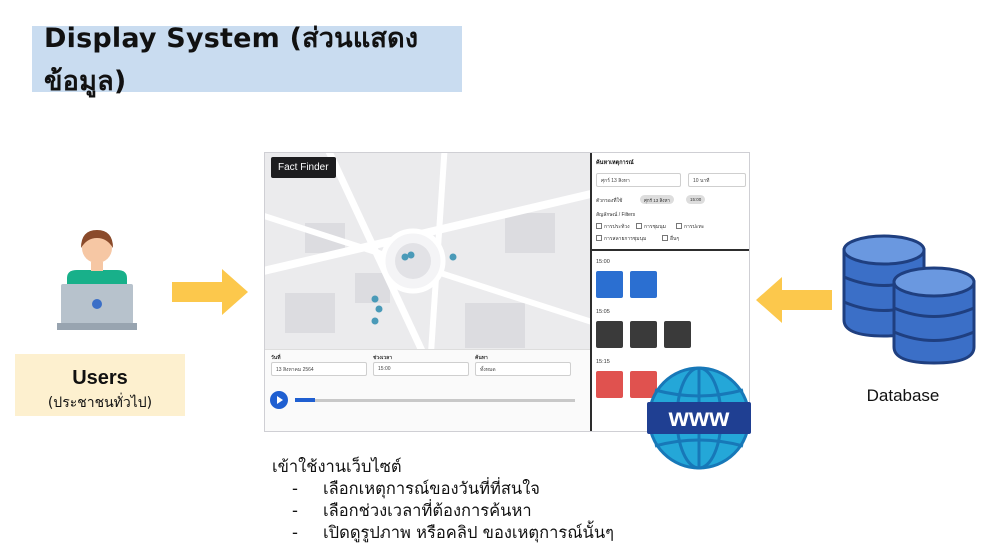 Image resolution: width=996 pixels, height=558 pixels. I want to click on database-label: Database, so click(903, 395).